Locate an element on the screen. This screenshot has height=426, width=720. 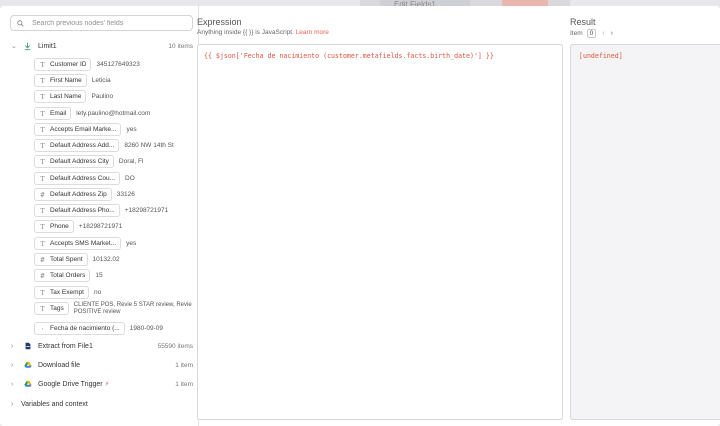
item-index-input: 0 is located at coordinates (591, 33).